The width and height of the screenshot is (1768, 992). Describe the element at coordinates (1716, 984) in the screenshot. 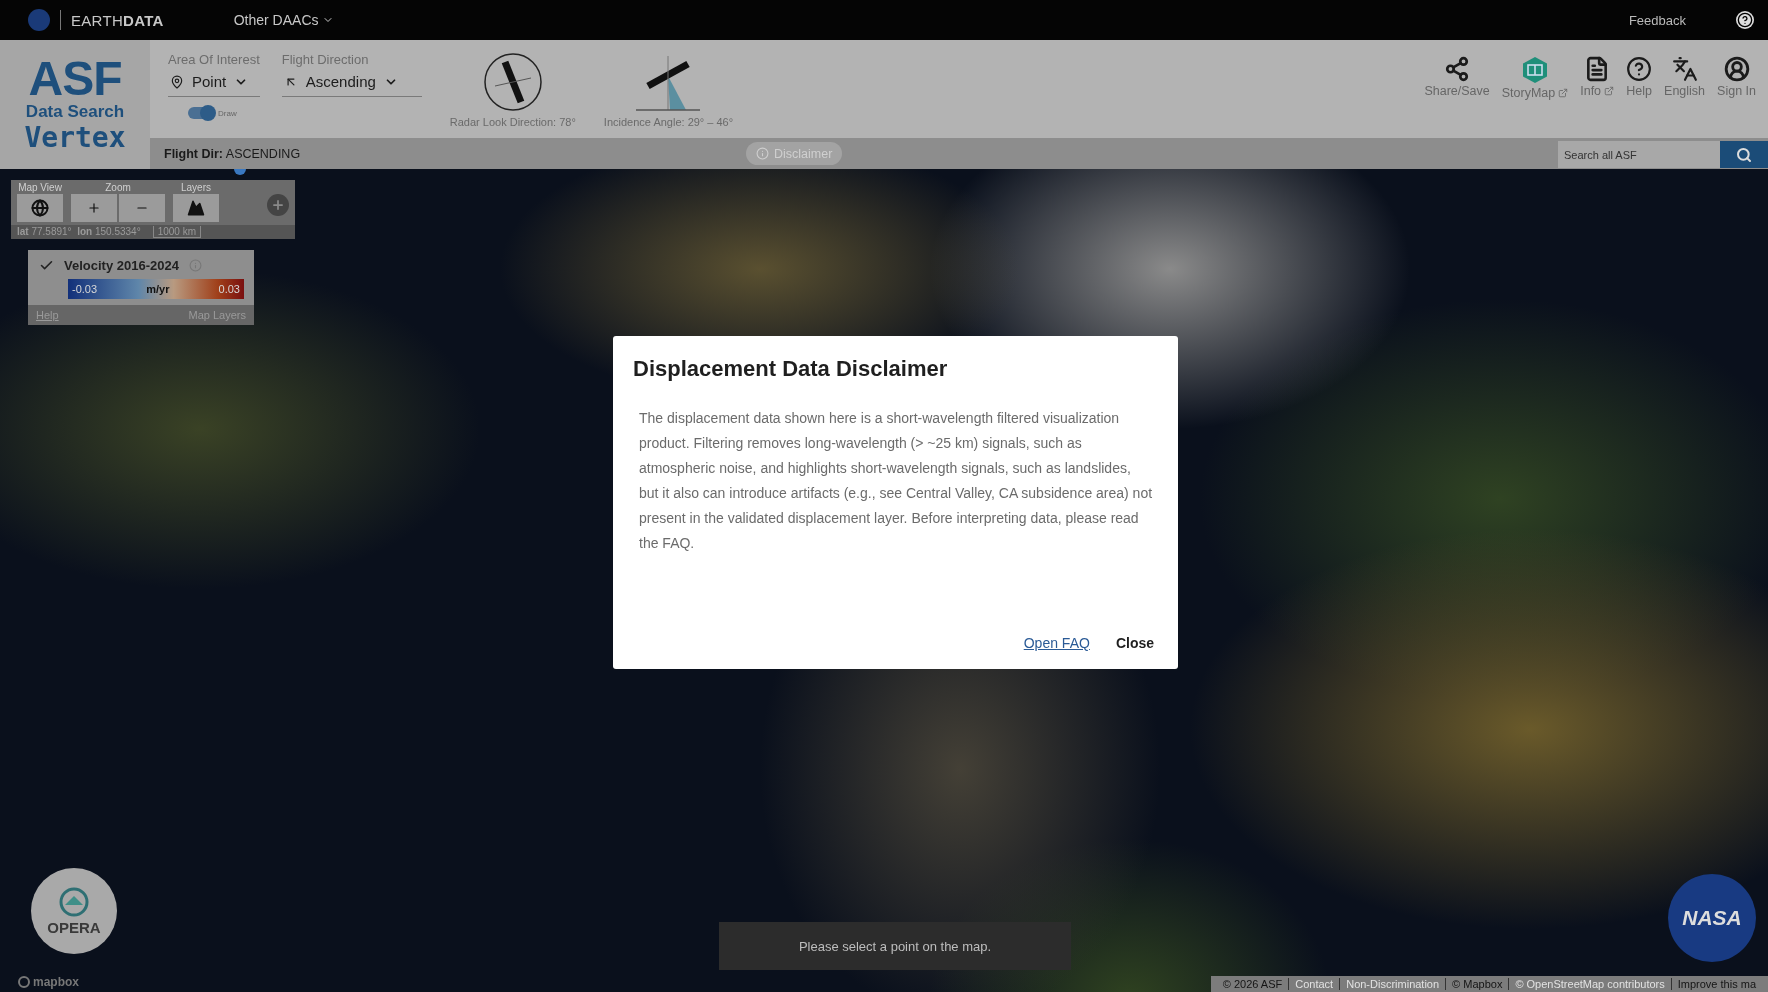

I see `attribution-text: Improve this ma` at that location.